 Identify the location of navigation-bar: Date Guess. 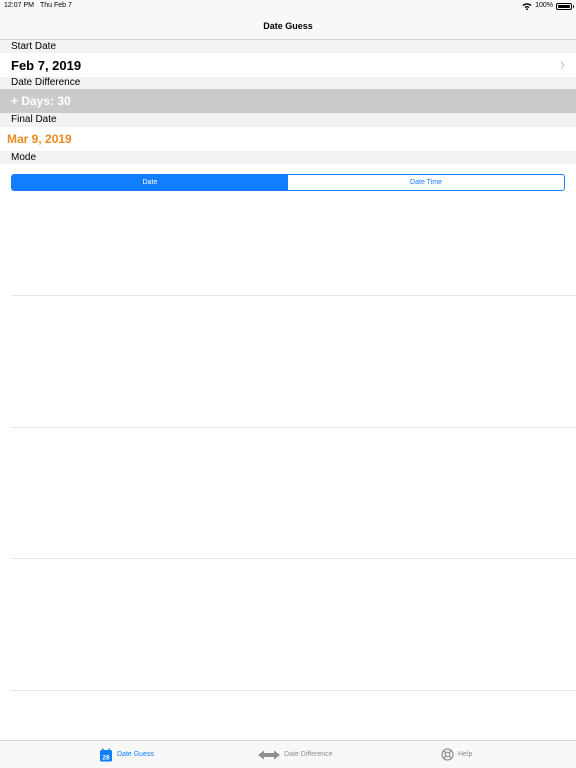
(288, 26).